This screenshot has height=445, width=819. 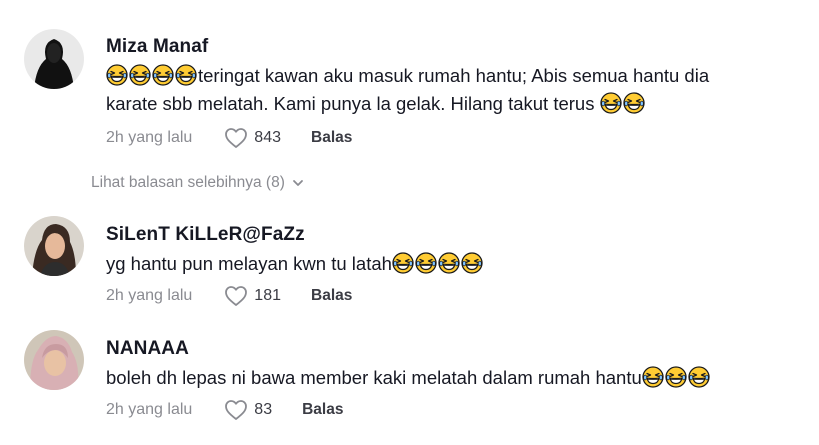 What do you see at coordinates (205, 235) in the screenshot?
I see `username: SiLenT KiLLeR@FaZz` at bounding box center [205, 235].